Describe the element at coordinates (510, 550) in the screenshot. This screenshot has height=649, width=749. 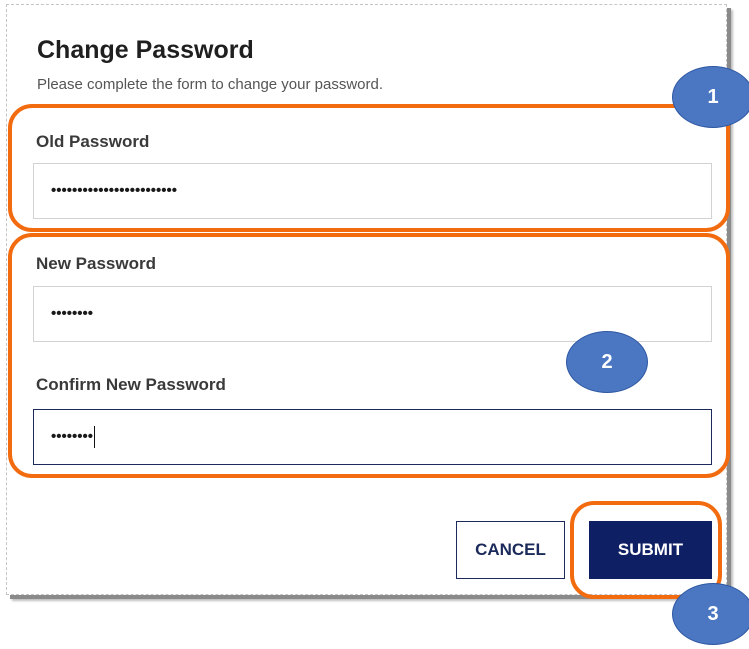
I see `cancel-button: CANCEL` at that location.